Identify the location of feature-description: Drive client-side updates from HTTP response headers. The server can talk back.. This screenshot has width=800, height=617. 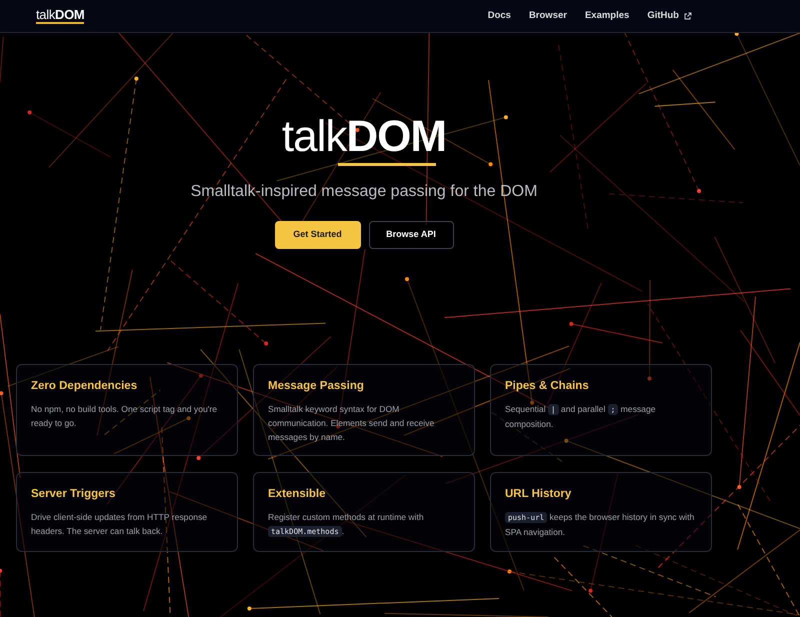
(119, 524).